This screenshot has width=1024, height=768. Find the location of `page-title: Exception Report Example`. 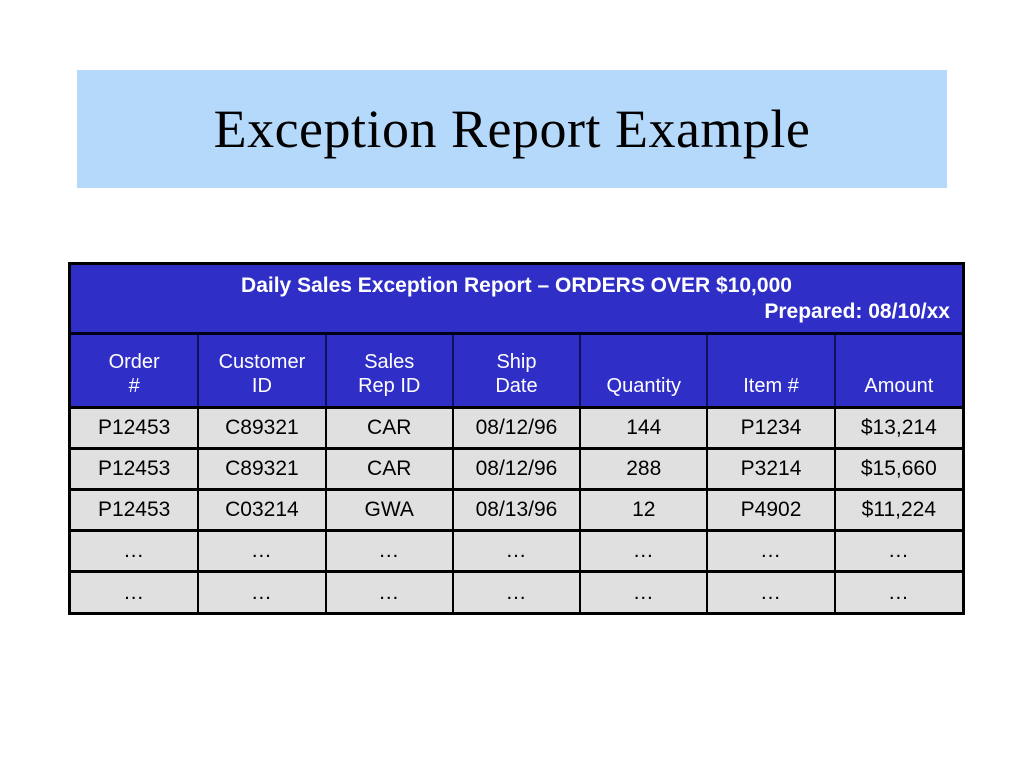

page-title: Exception Report Example is located at coordinates (512, 129).